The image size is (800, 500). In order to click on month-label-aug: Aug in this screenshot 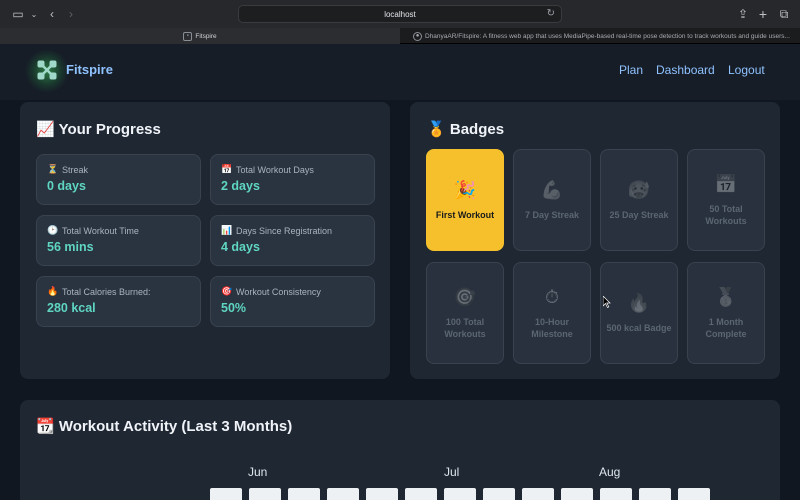, I will do `click(610, 472)`.